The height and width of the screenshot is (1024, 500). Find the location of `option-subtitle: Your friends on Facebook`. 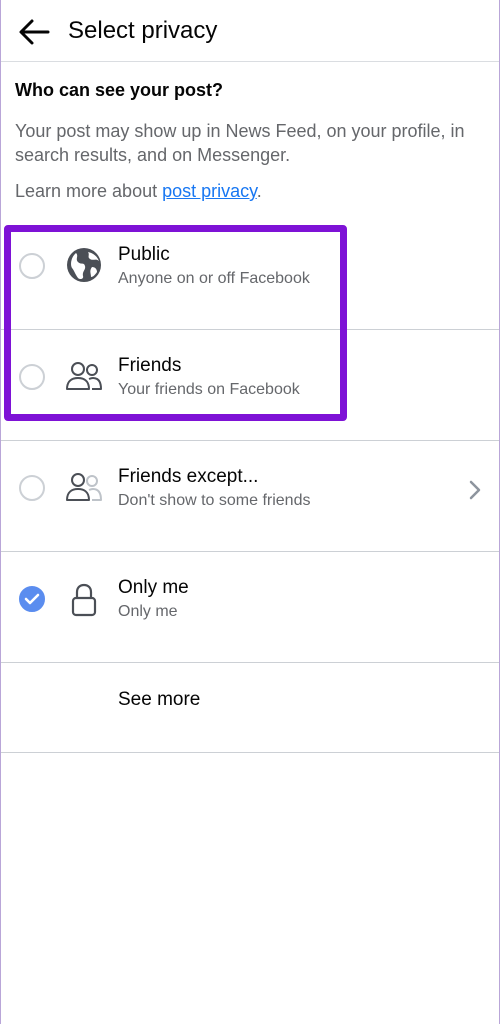

option-subtitle: Your friends on Facebook is located at coordinates (209, 389).